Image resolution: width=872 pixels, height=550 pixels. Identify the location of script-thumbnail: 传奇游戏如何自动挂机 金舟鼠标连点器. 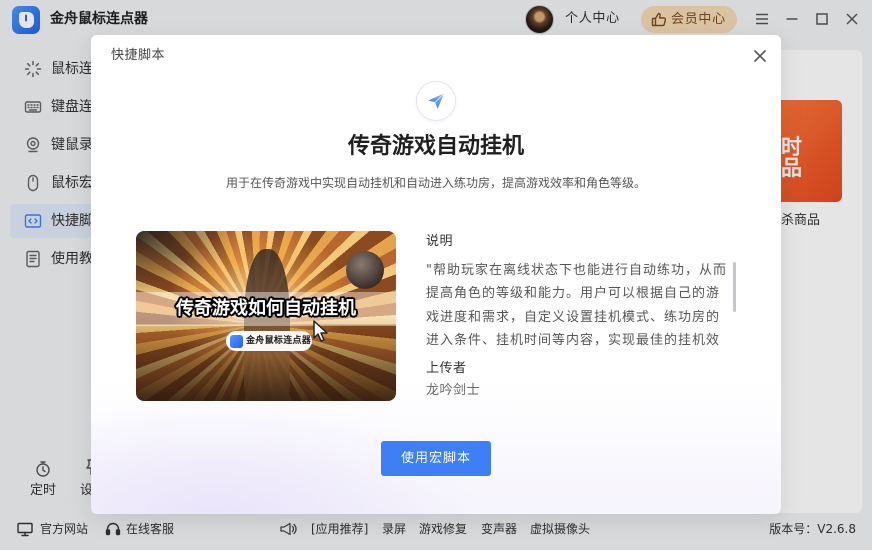
(266, 316).